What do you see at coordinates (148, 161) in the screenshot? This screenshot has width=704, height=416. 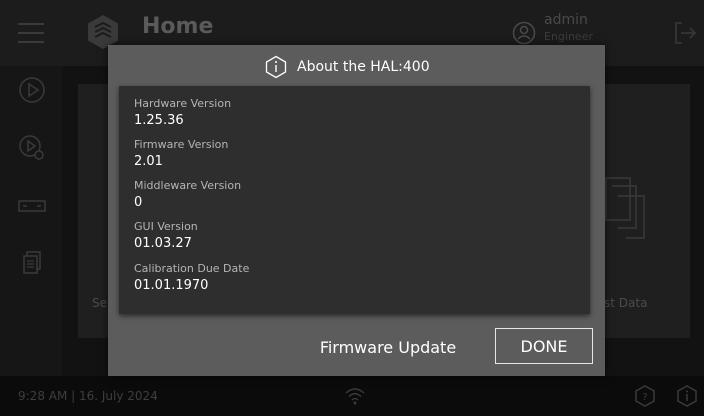 I see `firmware-version-value: 2.01` at bounding box center [148, 161].